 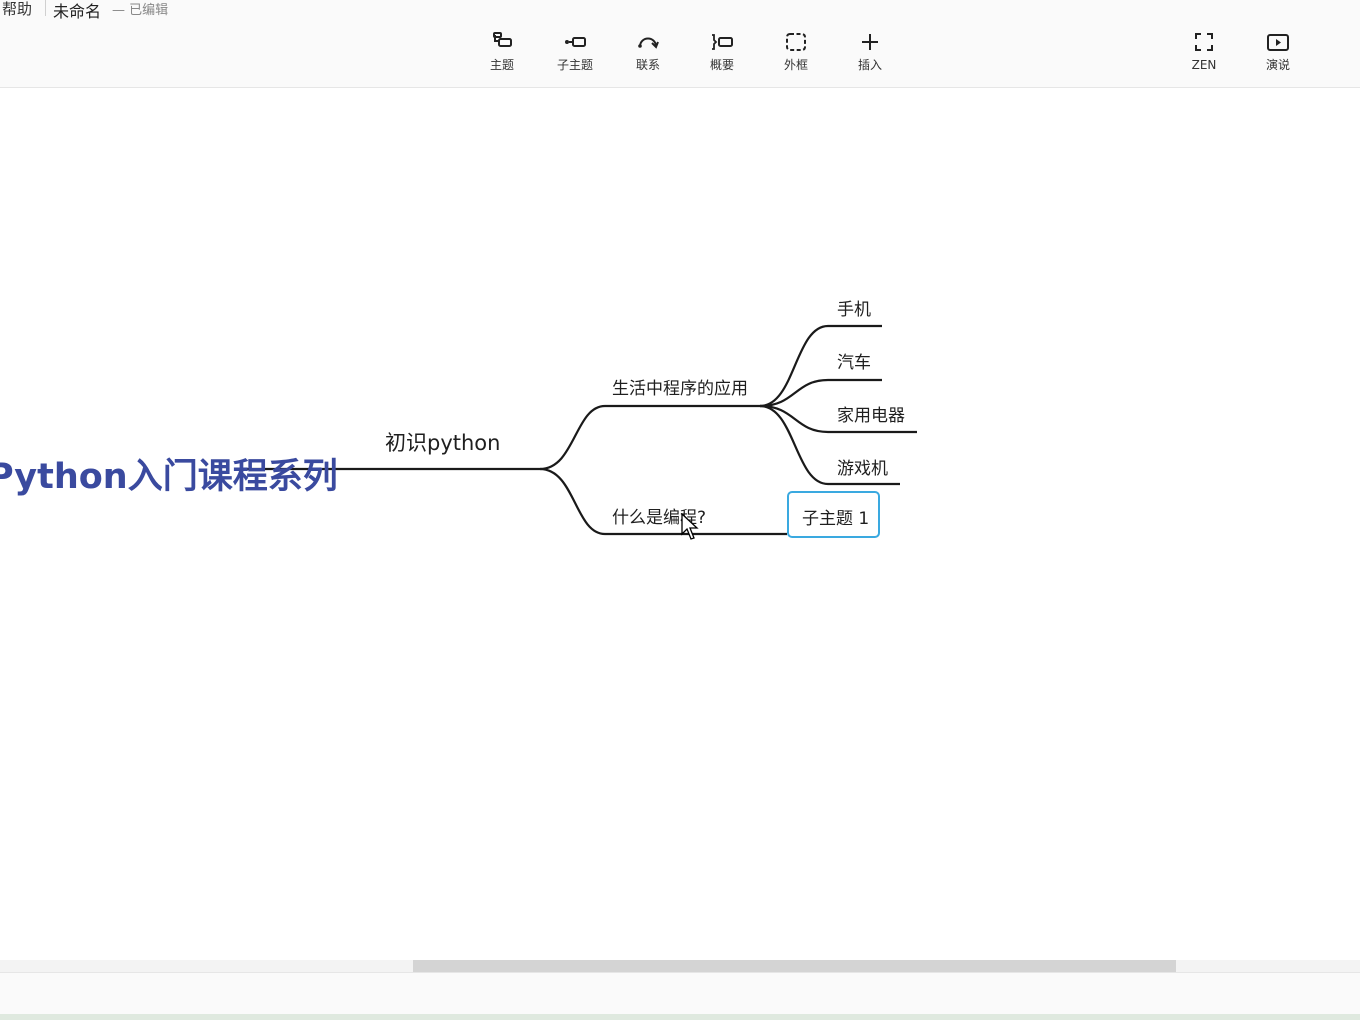 What do you see at coordinates (1204, 42) in the screenshot?
I see `fullscreen-icon` at bounding box center [1204, 42].